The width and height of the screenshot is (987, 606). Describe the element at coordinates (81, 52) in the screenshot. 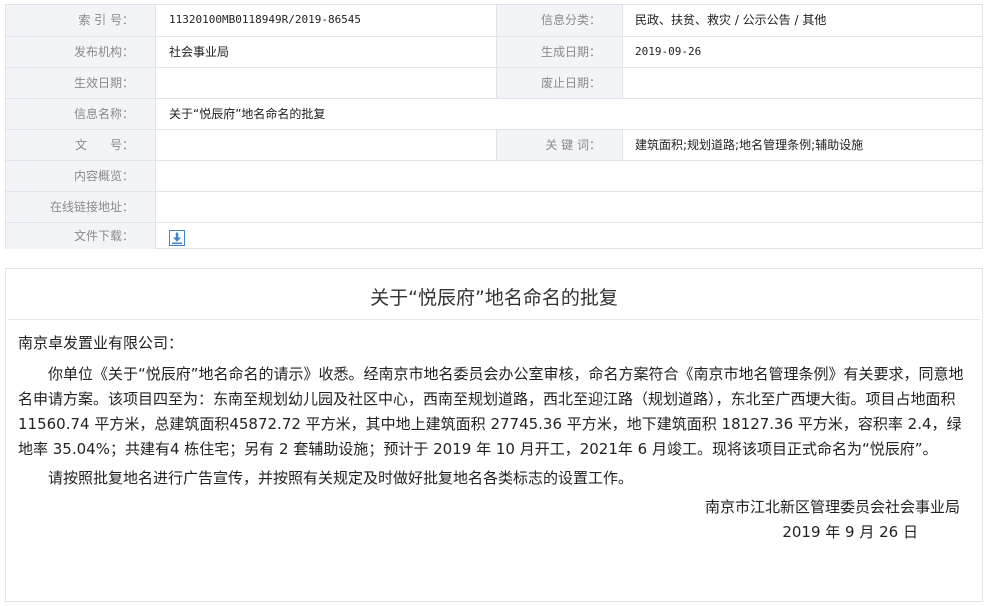

I see `publisher-label: 发布机构：` at that location.